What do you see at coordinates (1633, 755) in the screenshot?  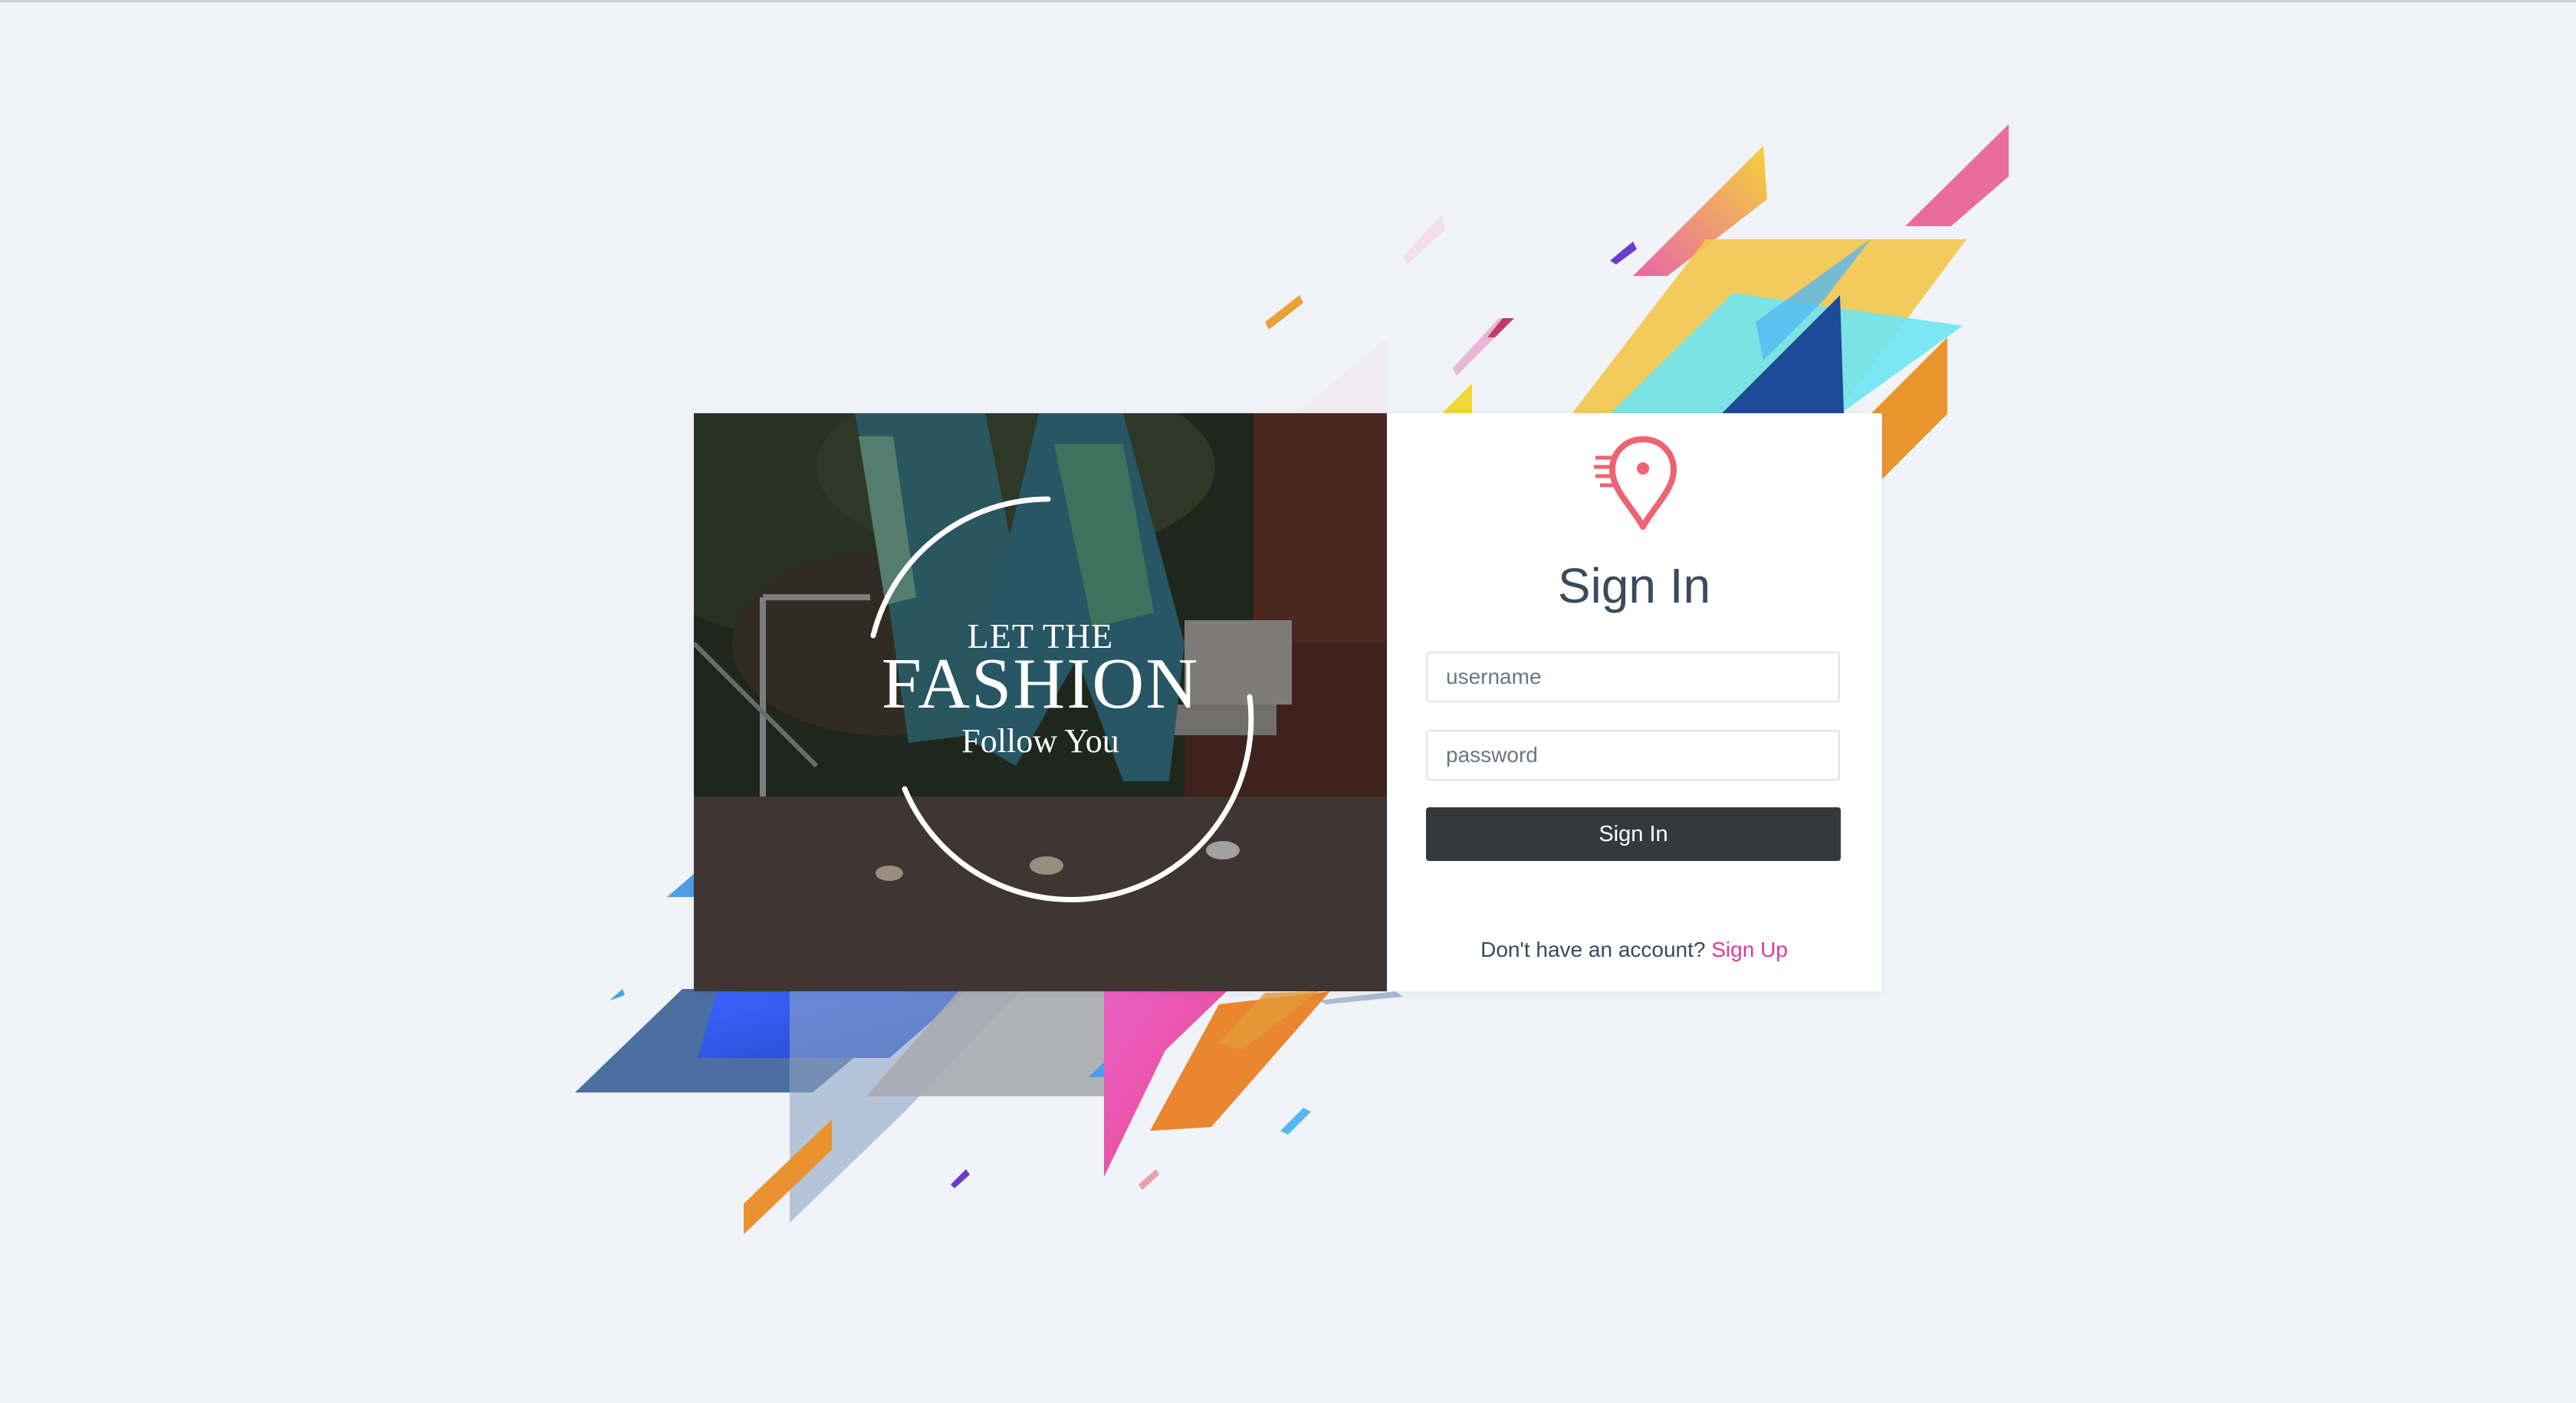 I see `password-input` at bounding box center [1633, 755].